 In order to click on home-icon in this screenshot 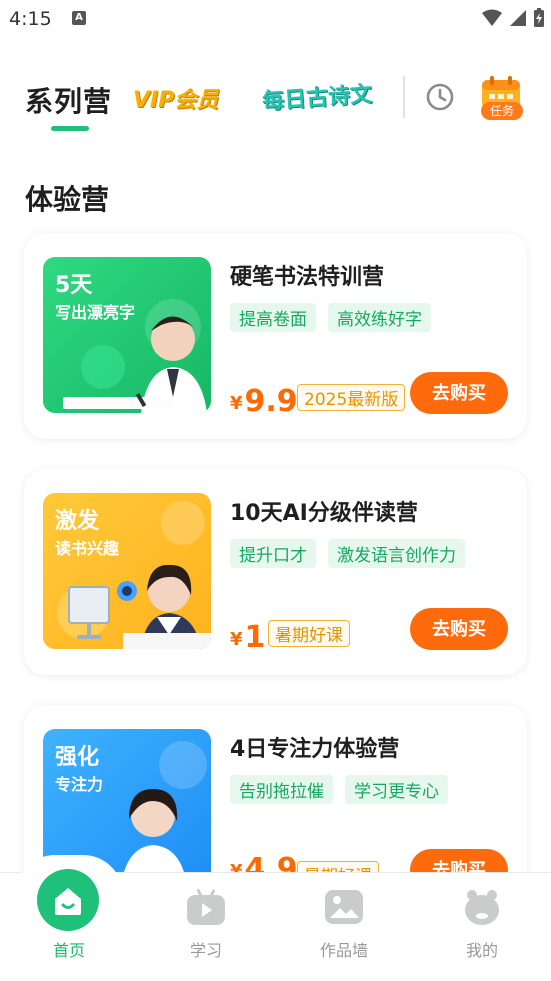, I will do `click(68, 900)`.